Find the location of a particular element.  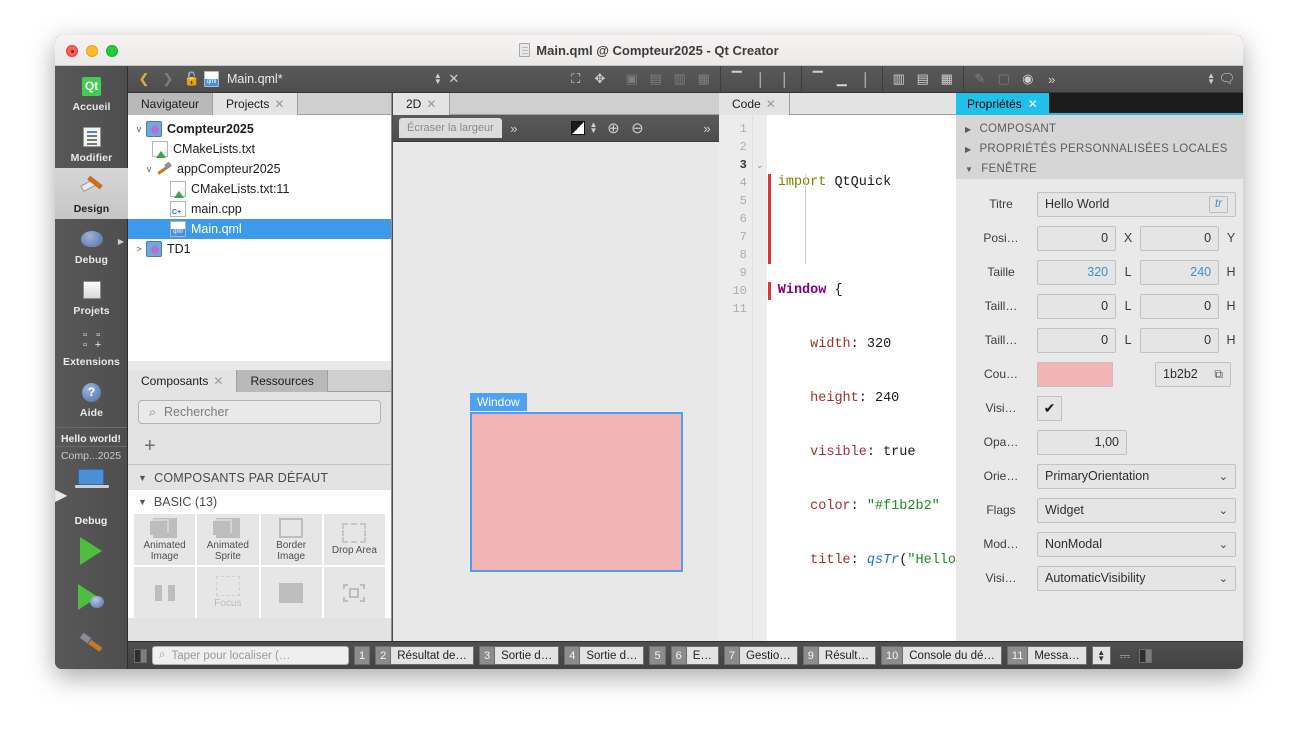

anchor-fill-icon: ▔ is located at coordinates (818, 79).